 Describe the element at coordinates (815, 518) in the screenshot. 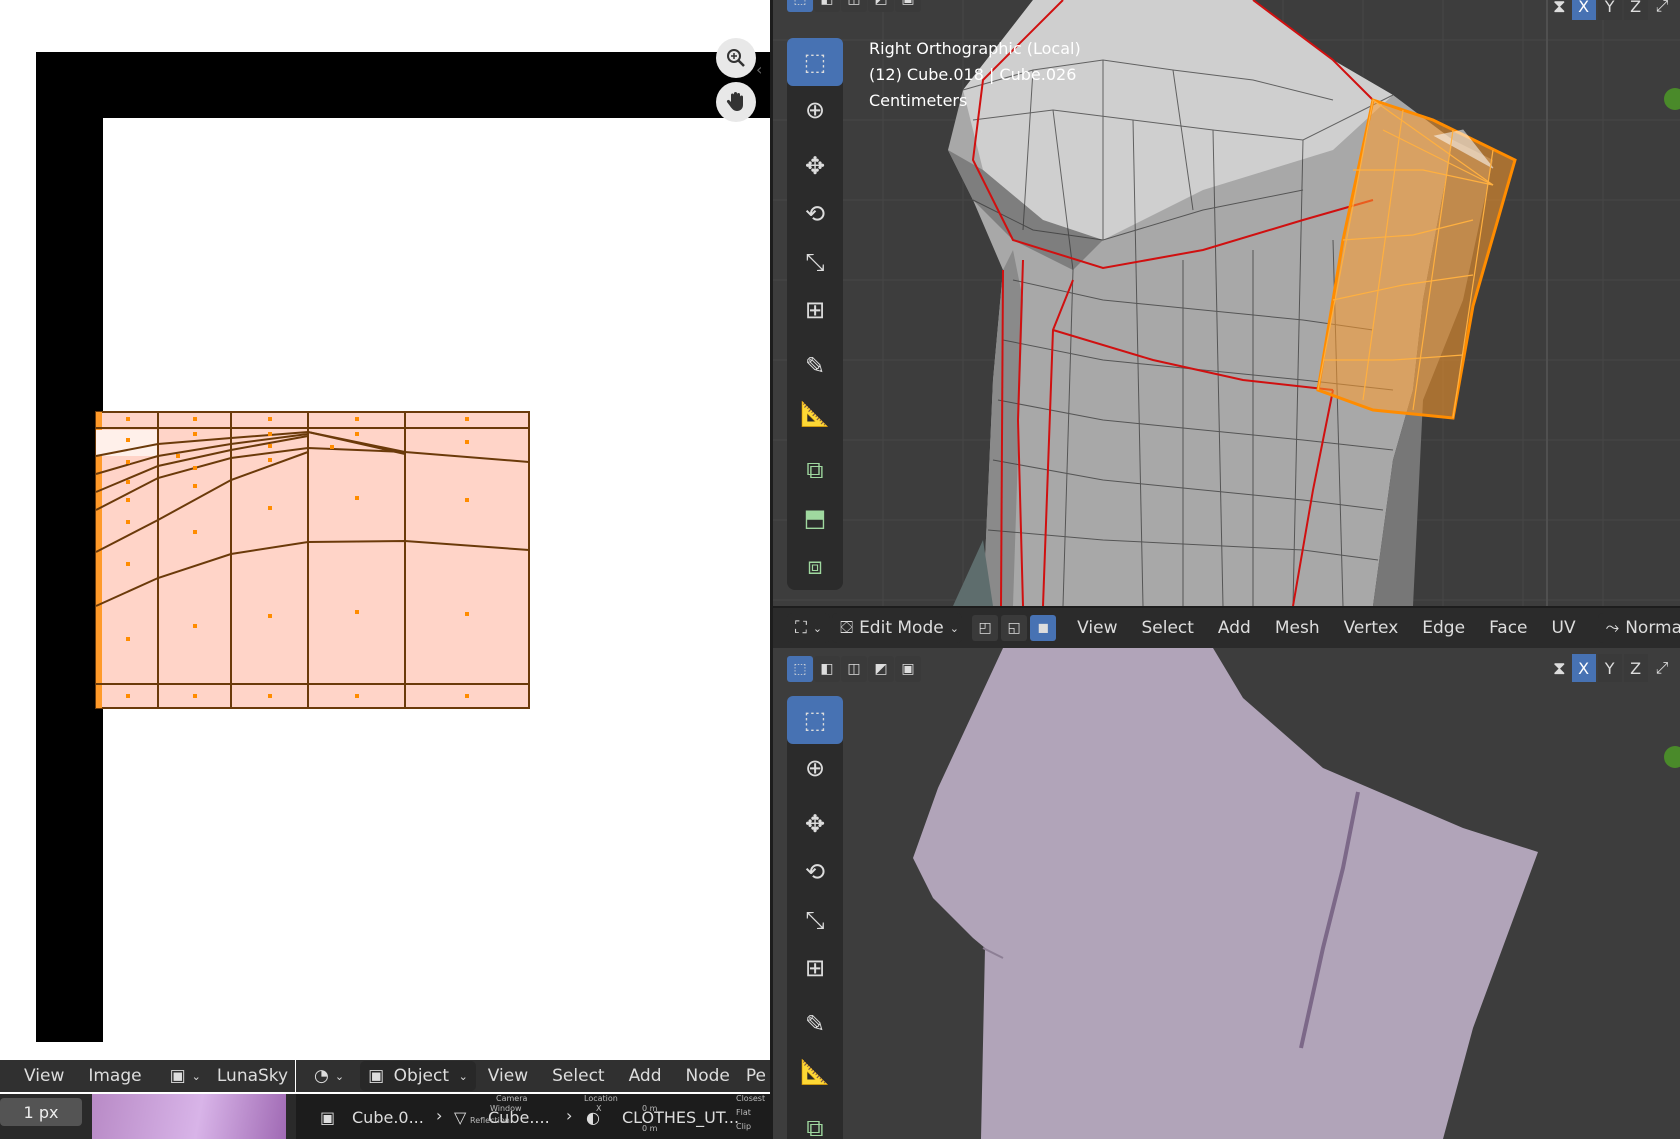

I see `extrude-icon: ⬒` at that location.